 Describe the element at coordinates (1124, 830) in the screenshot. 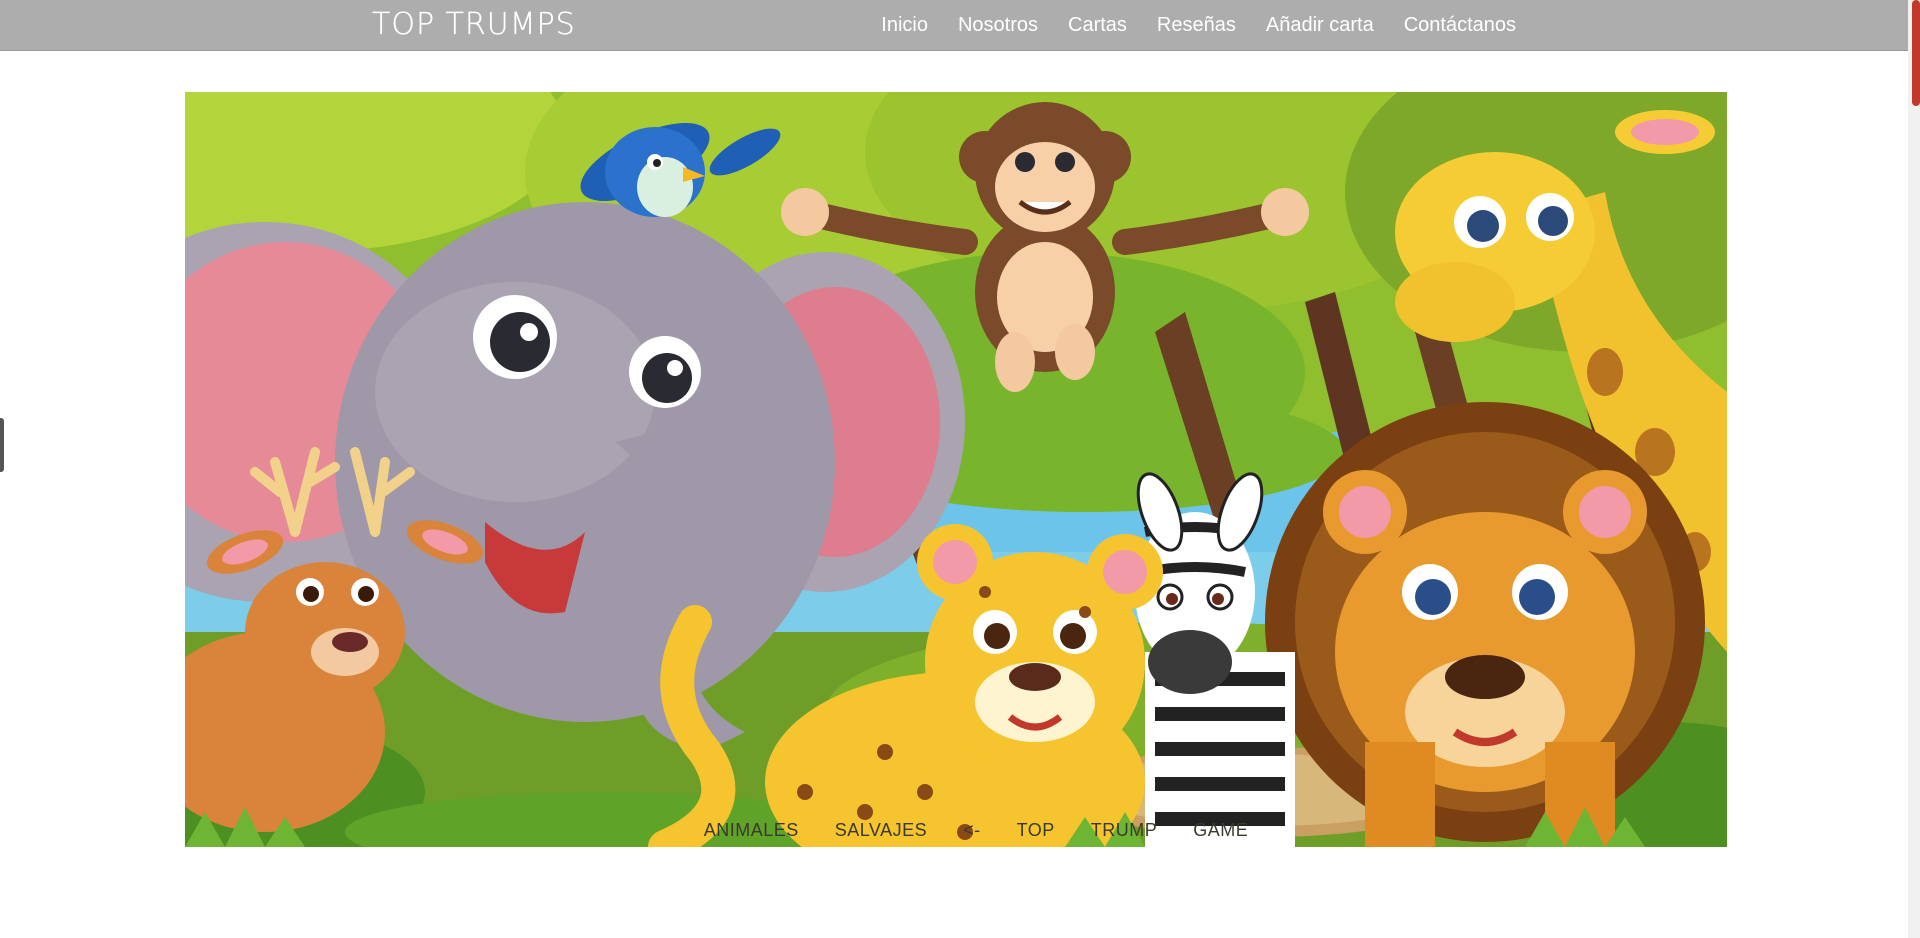

I see `caption-word-trump: TRUMP` at that location.